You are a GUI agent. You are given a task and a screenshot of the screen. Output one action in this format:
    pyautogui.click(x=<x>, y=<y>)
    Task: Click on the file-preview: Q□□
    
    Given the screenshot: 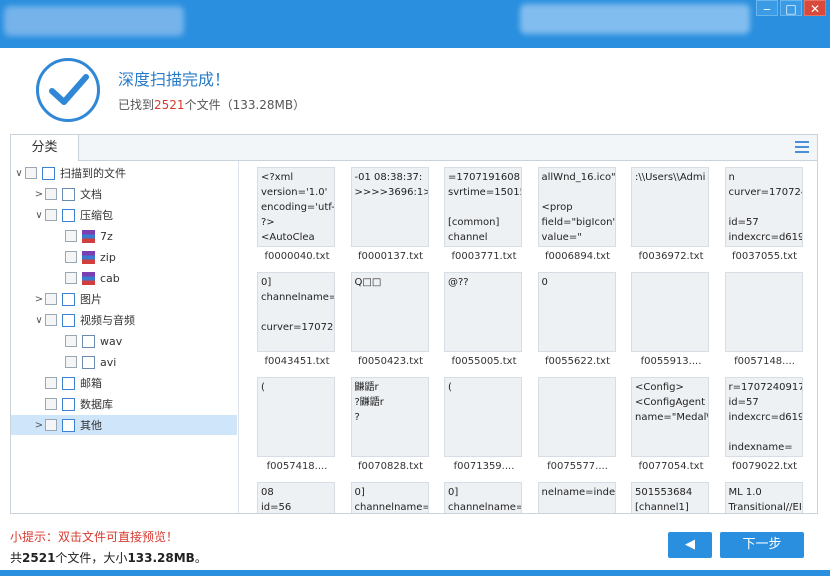 What is the action you would take?
    pyautogui.click(x=389, y=312)
    